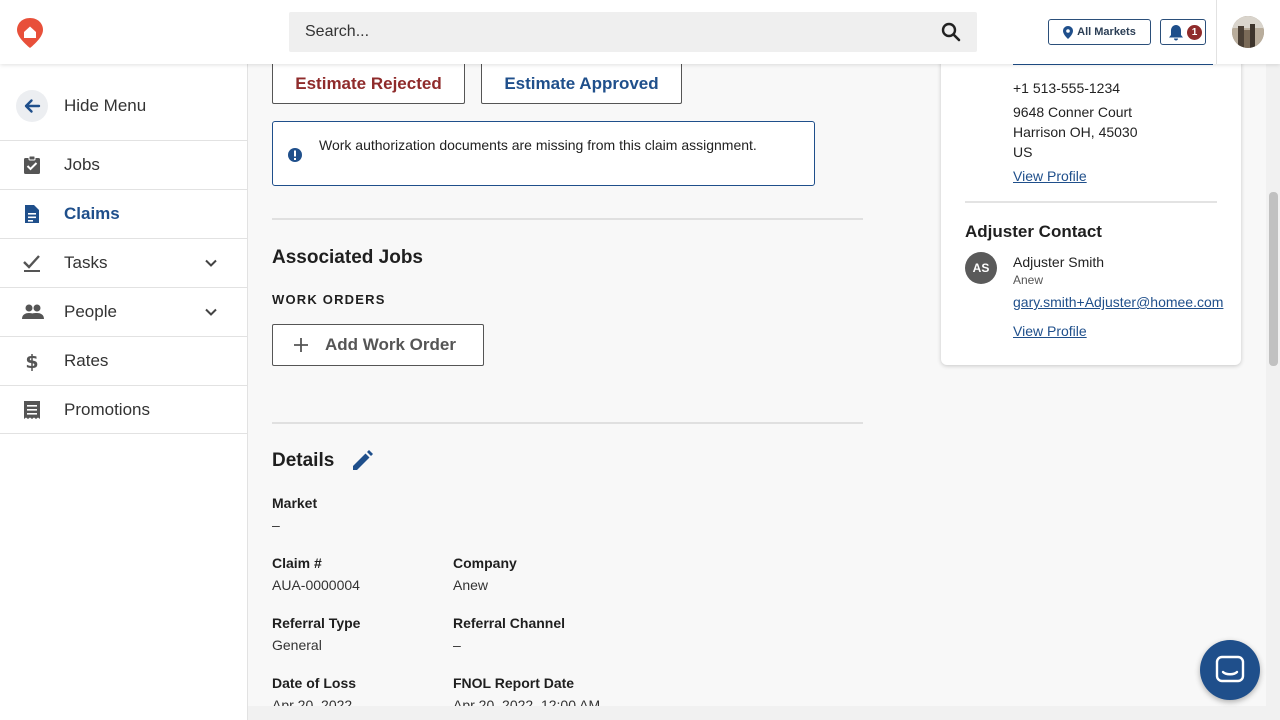 This screenshot has width=1280, height=720. I want to click on check-icon, so click(31, 263).